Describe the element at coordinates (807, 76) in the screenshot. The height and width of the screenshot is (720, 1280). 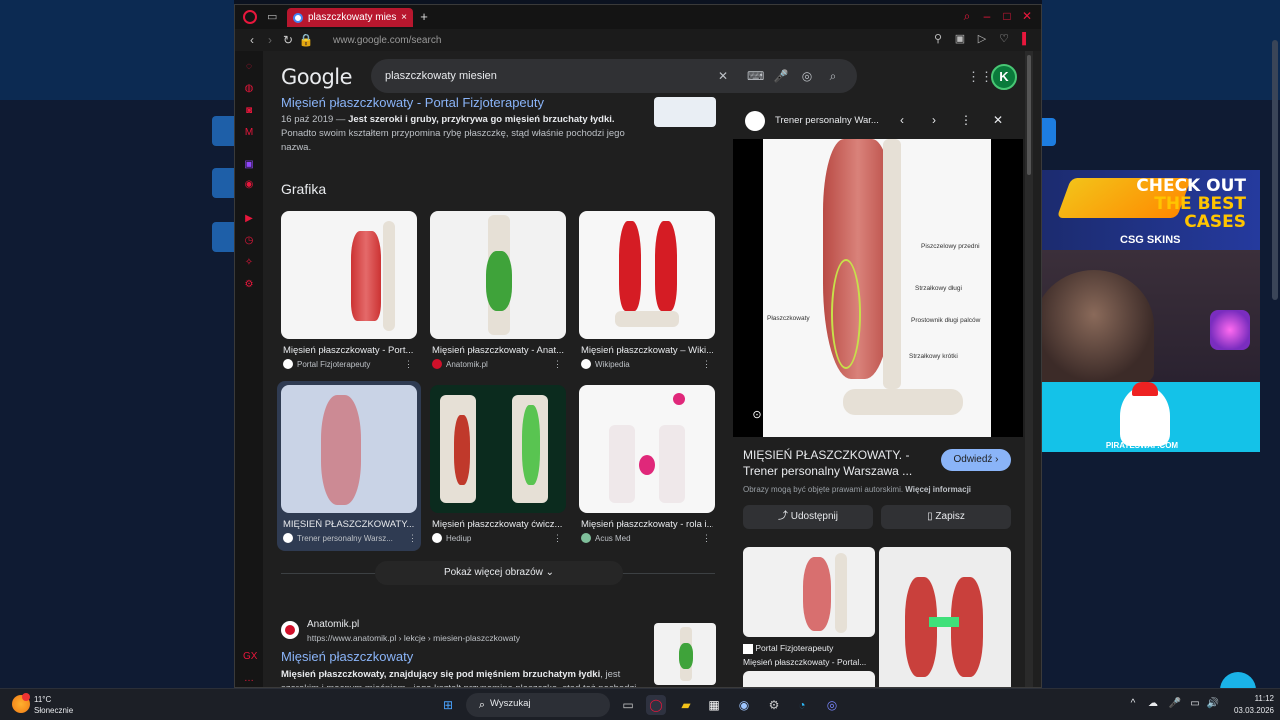
I see `lens-icon: ◎` at that location.